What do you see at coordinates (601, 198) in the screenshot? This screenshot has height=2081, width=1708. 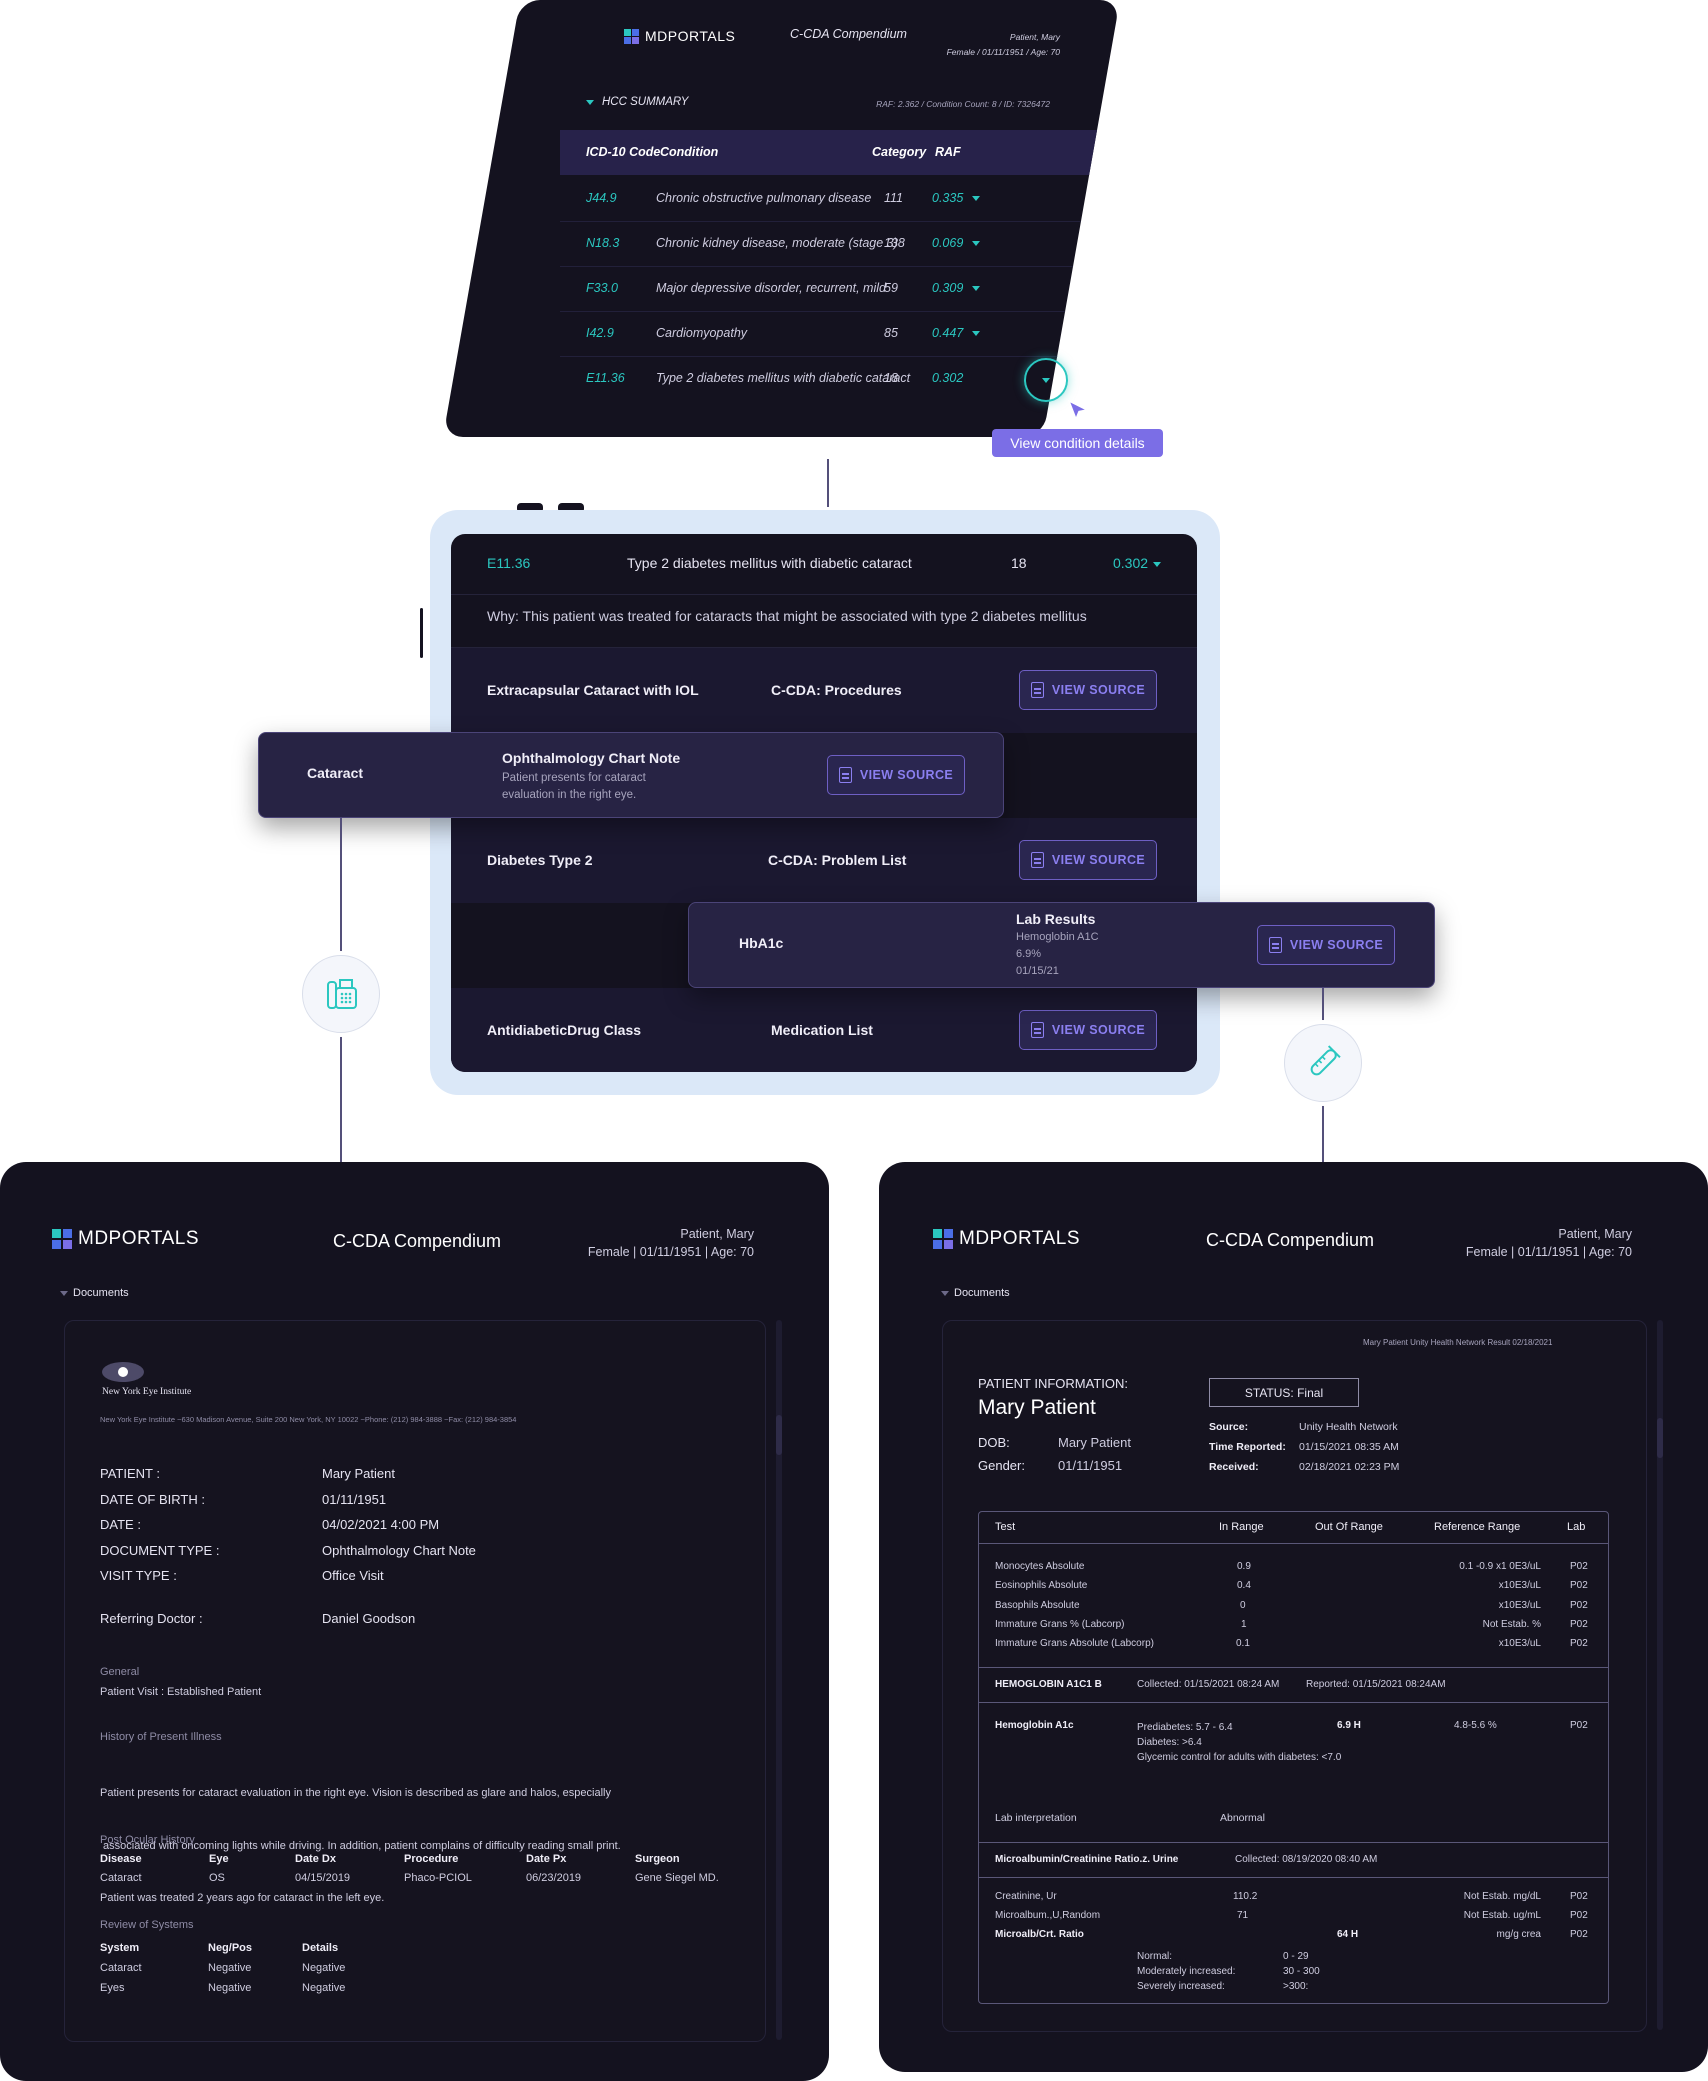 I see `icd-code: J44.9` at bounding box center [601, 198].